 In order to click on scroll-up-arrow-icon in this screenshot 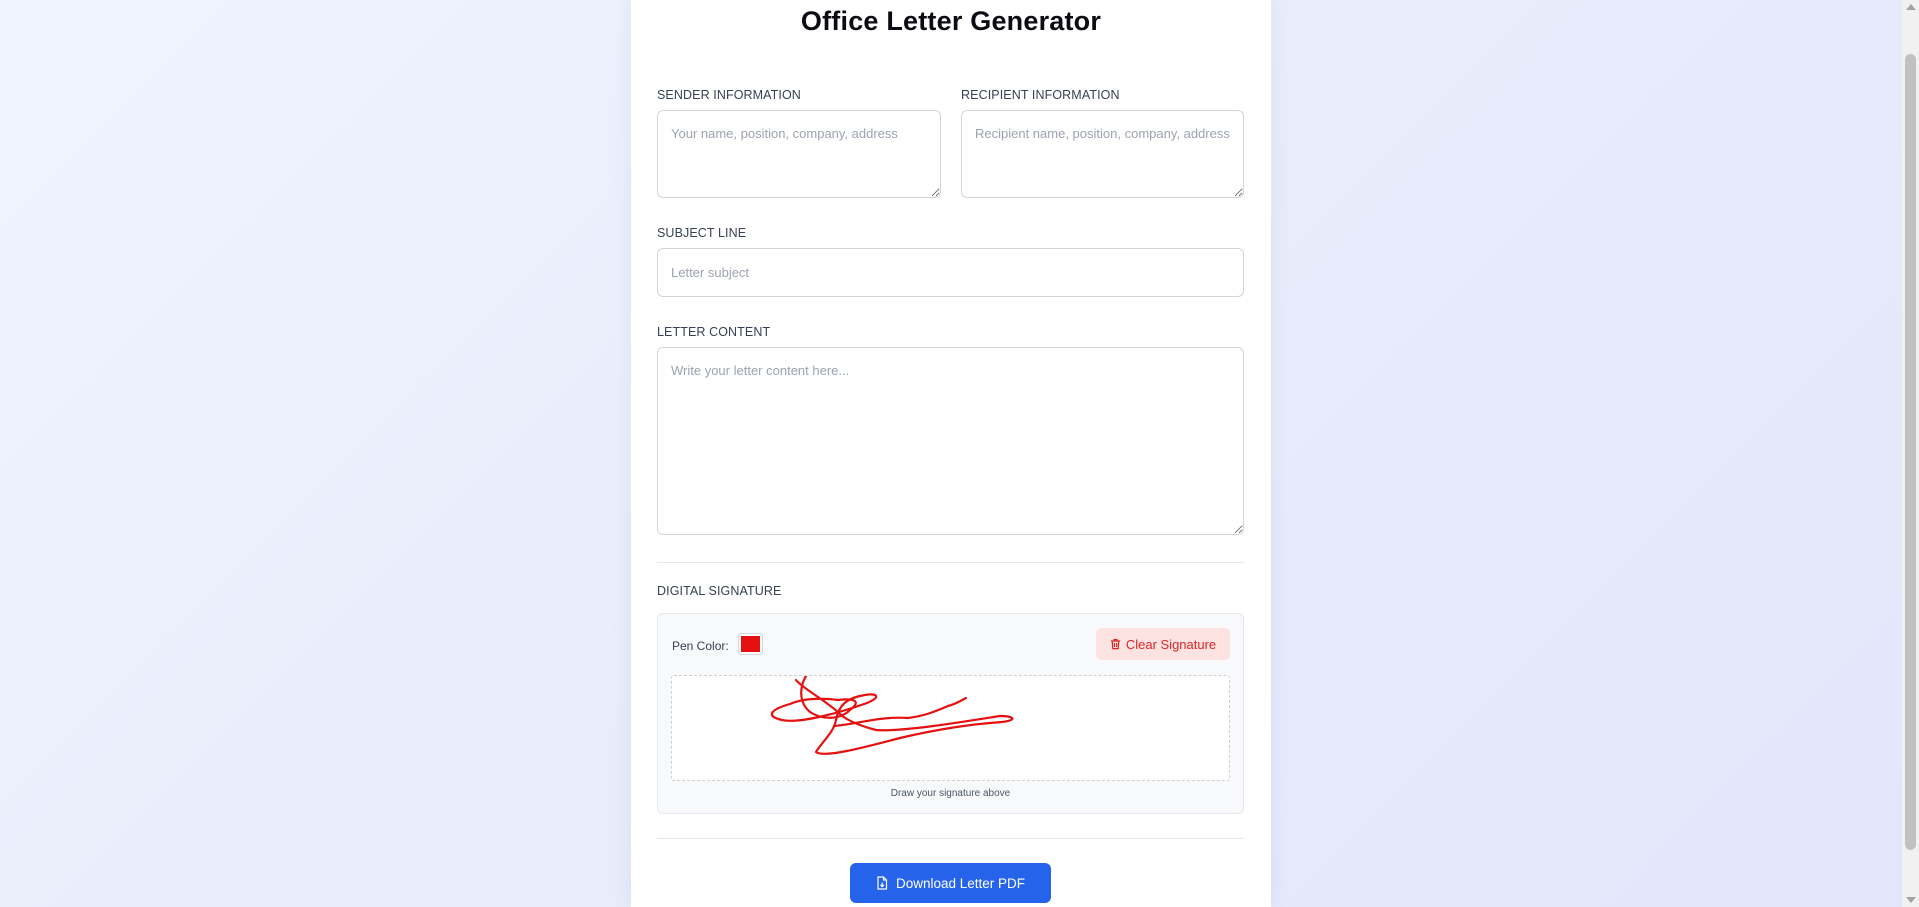, I will do `click(1911, 7)`.